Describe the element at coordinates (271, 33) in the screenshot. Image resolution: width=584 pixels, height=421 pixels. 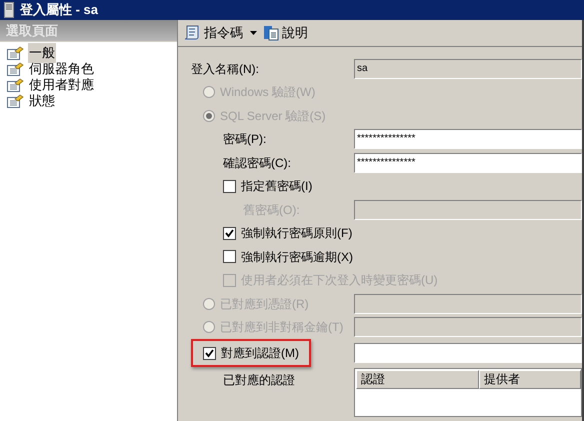
I see `document-icon` at that location.